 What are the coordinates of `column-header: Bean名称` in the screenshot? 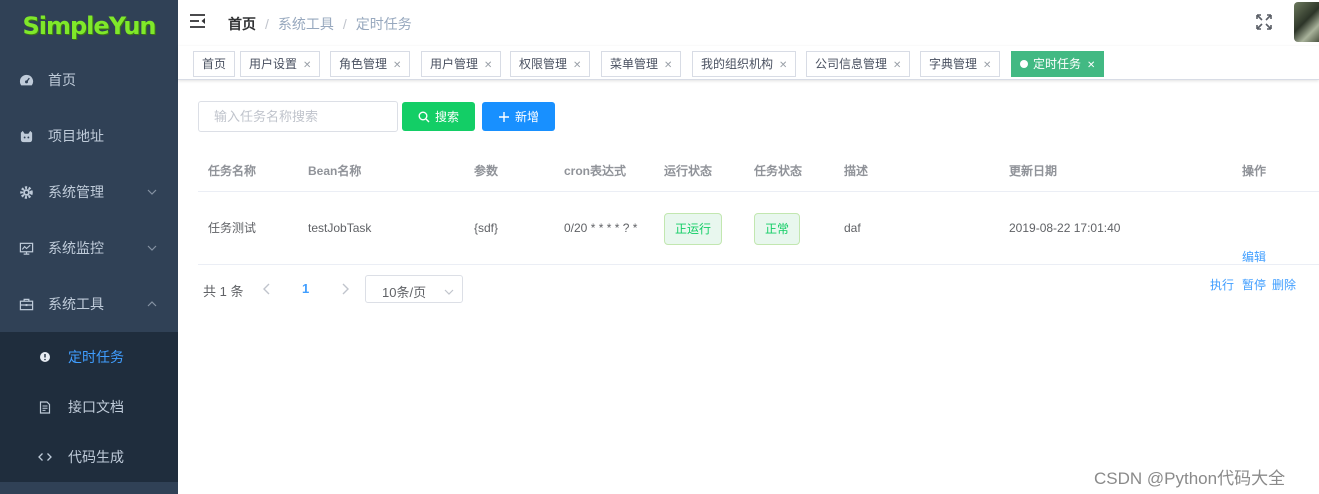 It's located at (335, 171).